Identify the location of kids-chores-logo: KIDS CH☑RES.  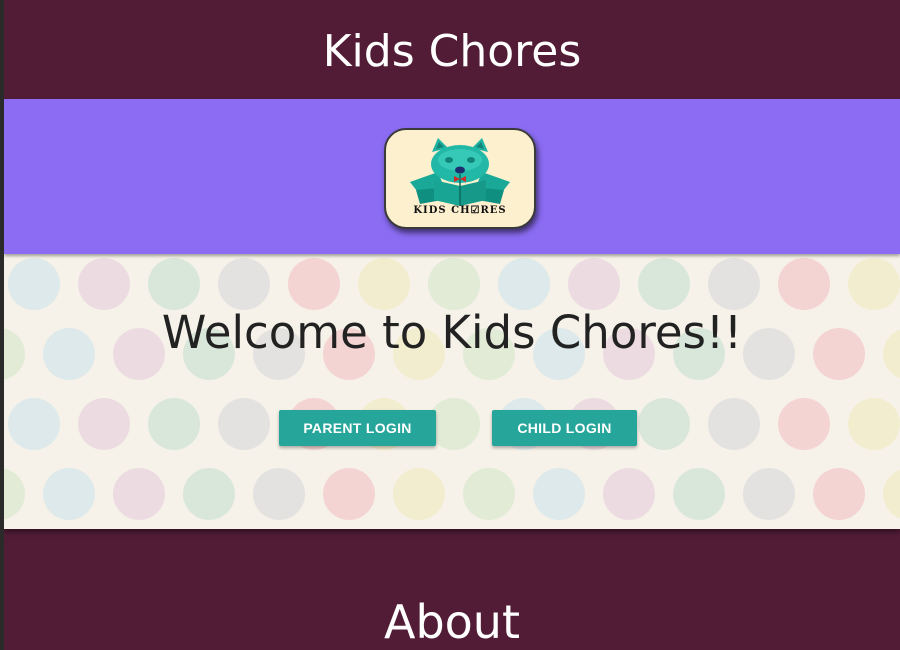
(460, 178).